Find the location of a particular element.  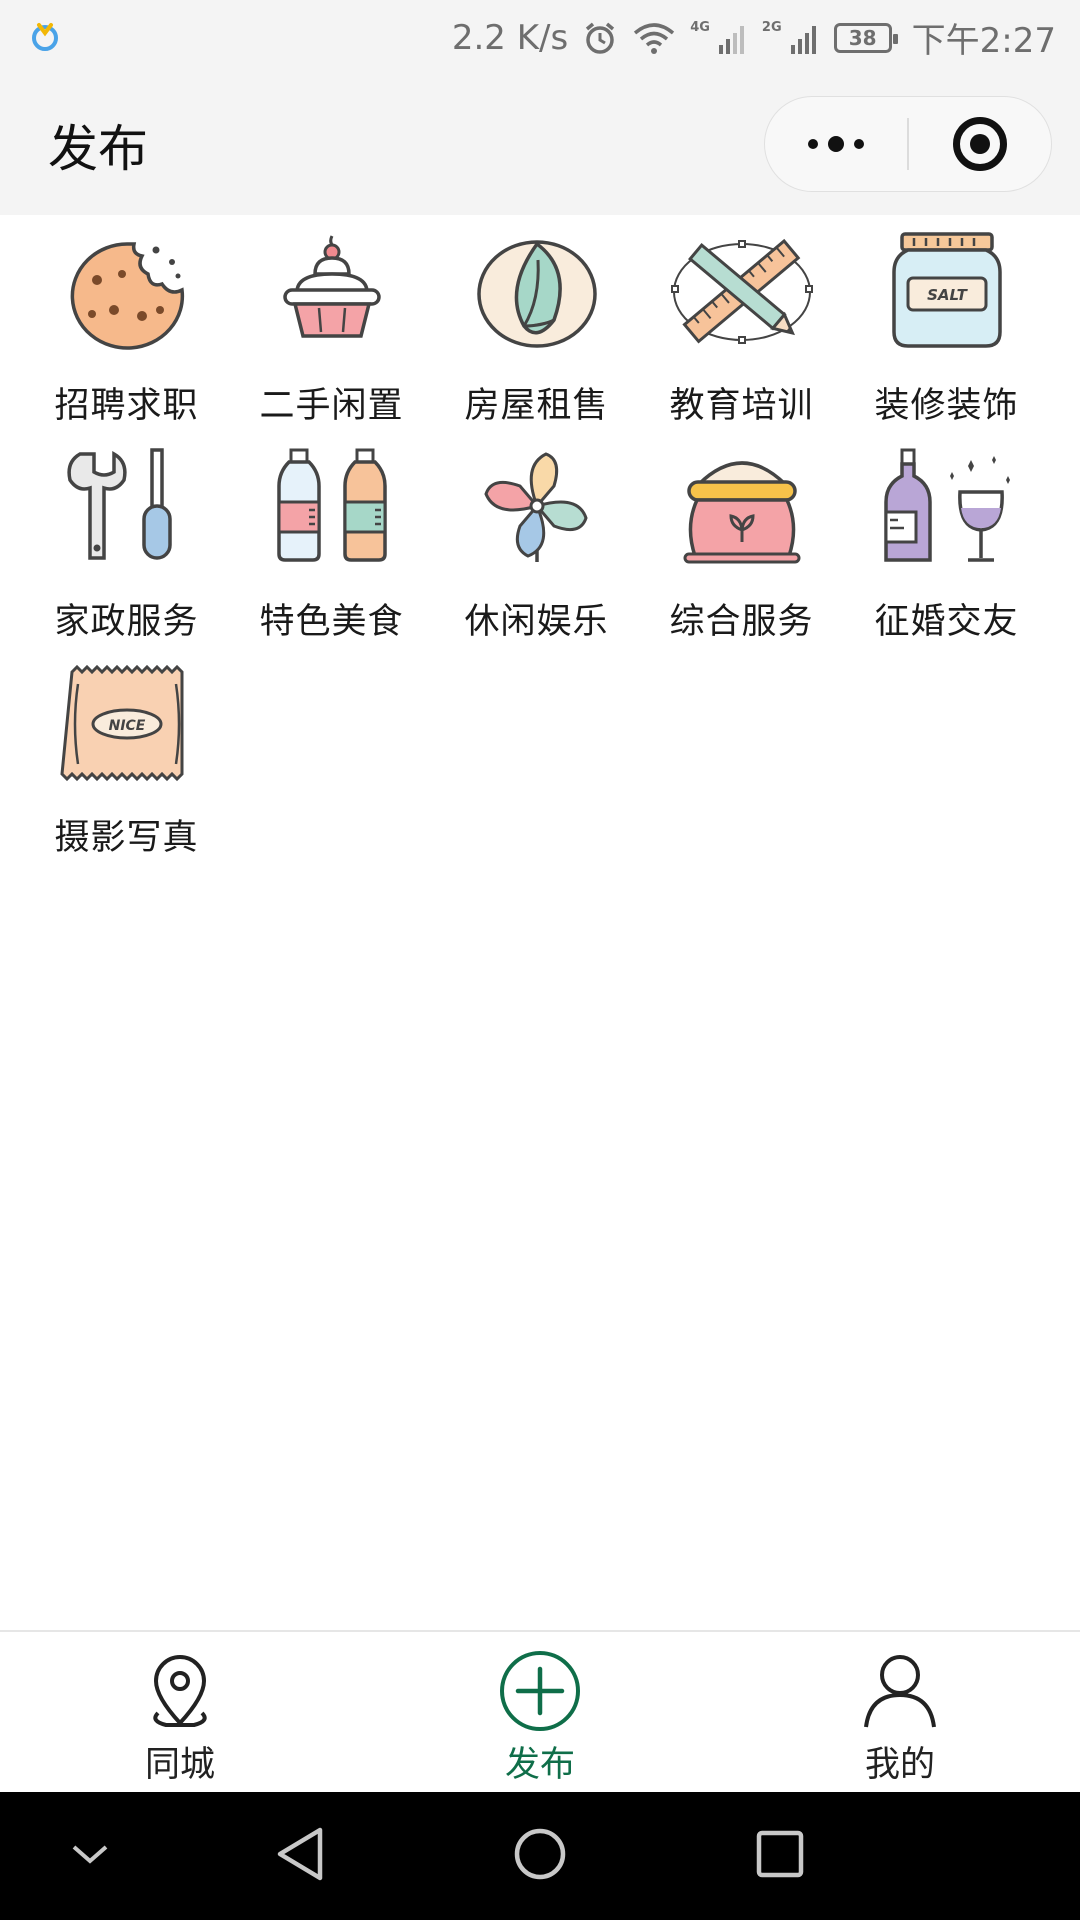

network-speed: 2.2 K/s is located at coordinates (510, 37).